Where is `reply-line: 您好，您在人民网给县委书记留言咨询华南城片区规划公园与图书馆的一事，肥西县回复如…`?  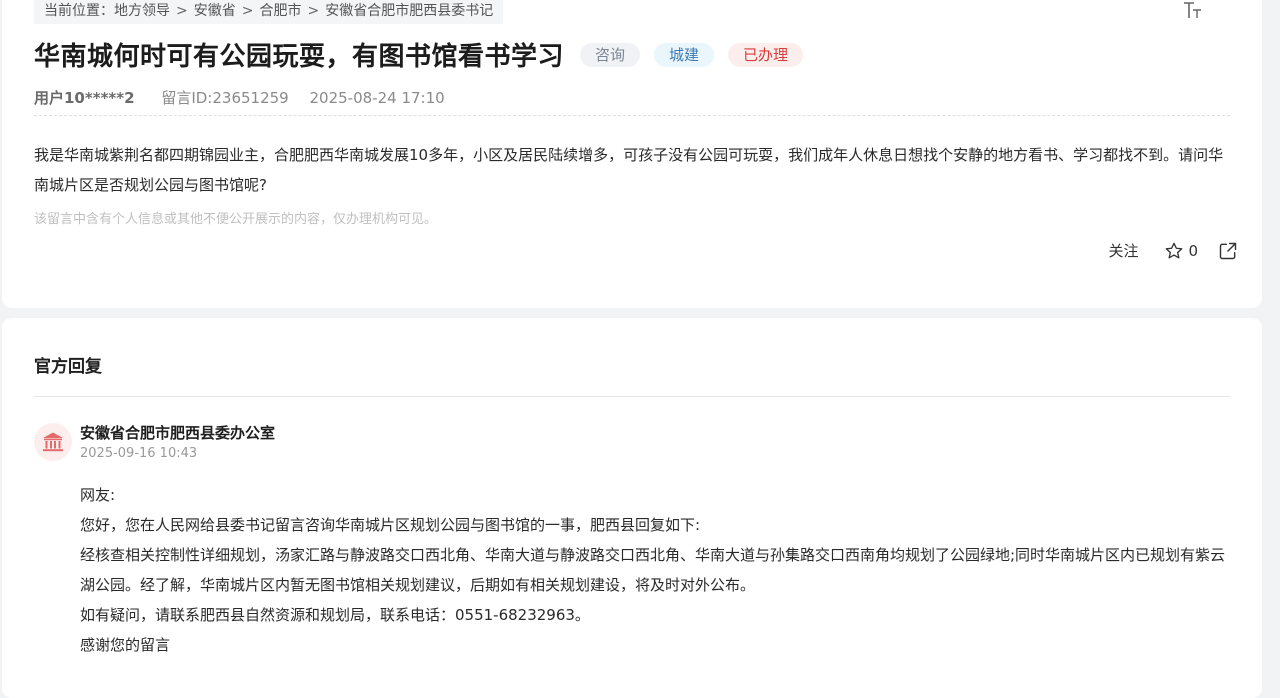 reply-line: 您好，您在人民网给县委书记留言咨询华南城片区规划公园与图书馆的一事，肥西县回复如… is located at coordinates (390, 525).